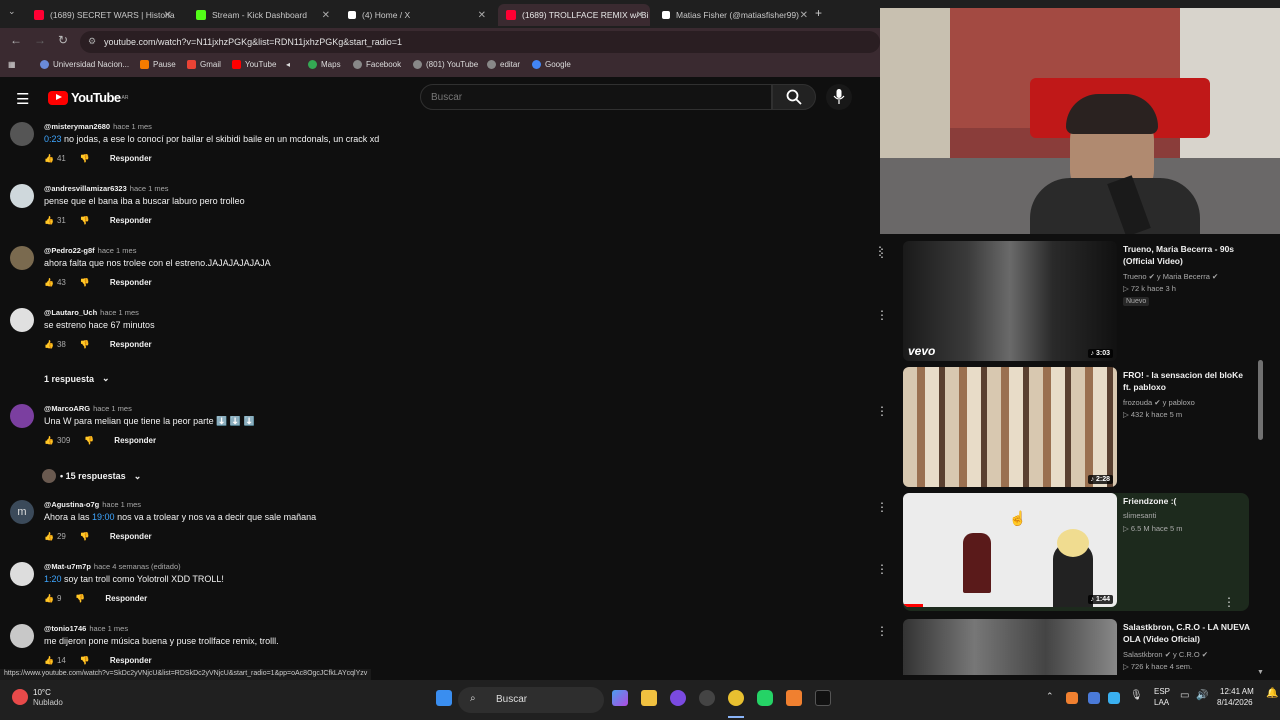  Describe the element at coordinates (85, 188) in the screenshot. I see `comment-author: @andresvillamizar6323` at that location.